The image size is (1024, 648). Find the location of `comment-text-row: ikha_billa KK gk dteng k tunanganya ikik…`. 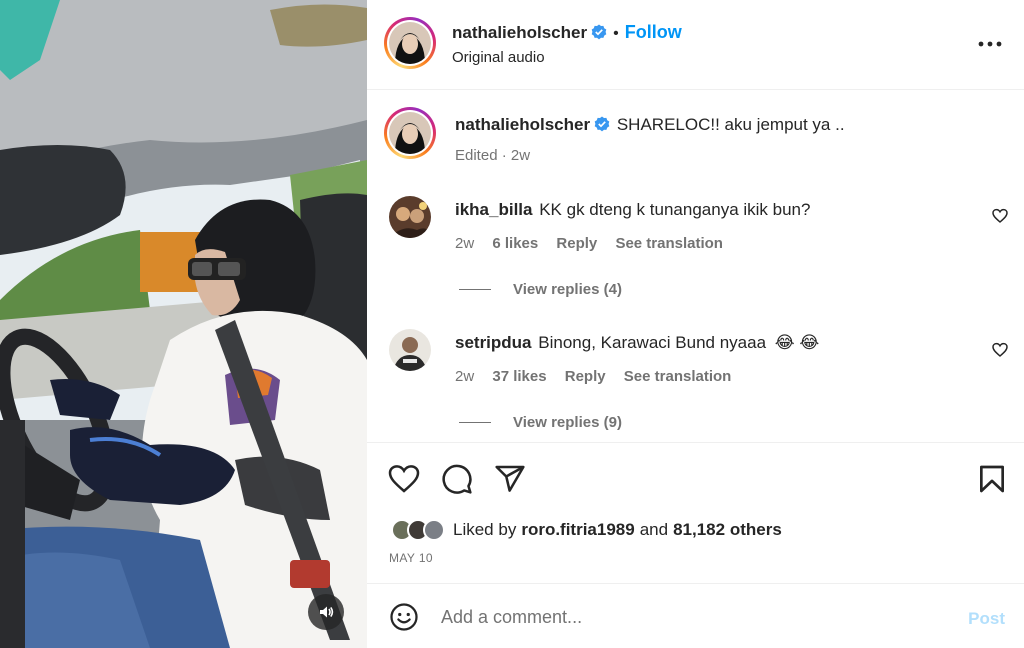

comment-text-row: ikha_billa KK gk dteng k tunanganya ikik… is located at coordinates (632, 210).